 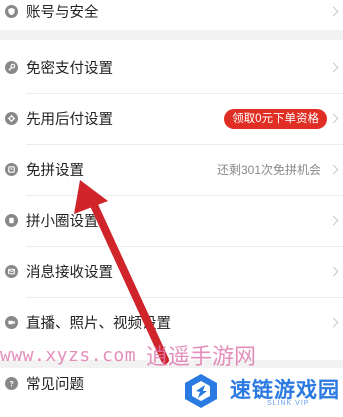 I want to click on circle-icon, so click(x=11, y=220).